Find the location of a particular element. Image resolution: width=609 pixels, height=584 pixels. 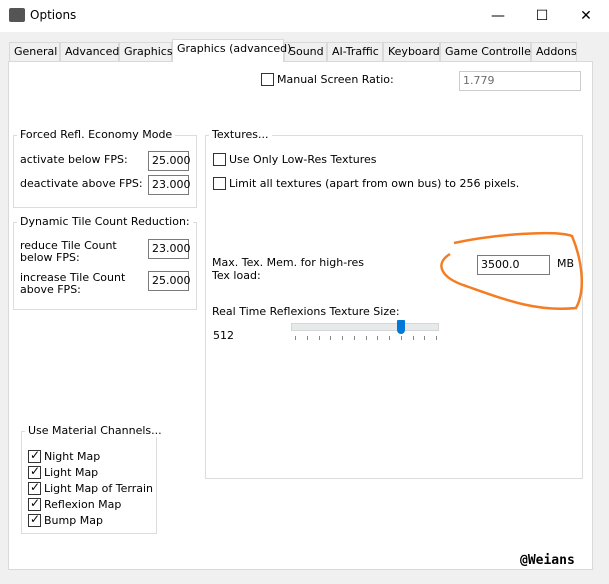

increase-tile-field: 25.000 is located at coordinates (169, 281).